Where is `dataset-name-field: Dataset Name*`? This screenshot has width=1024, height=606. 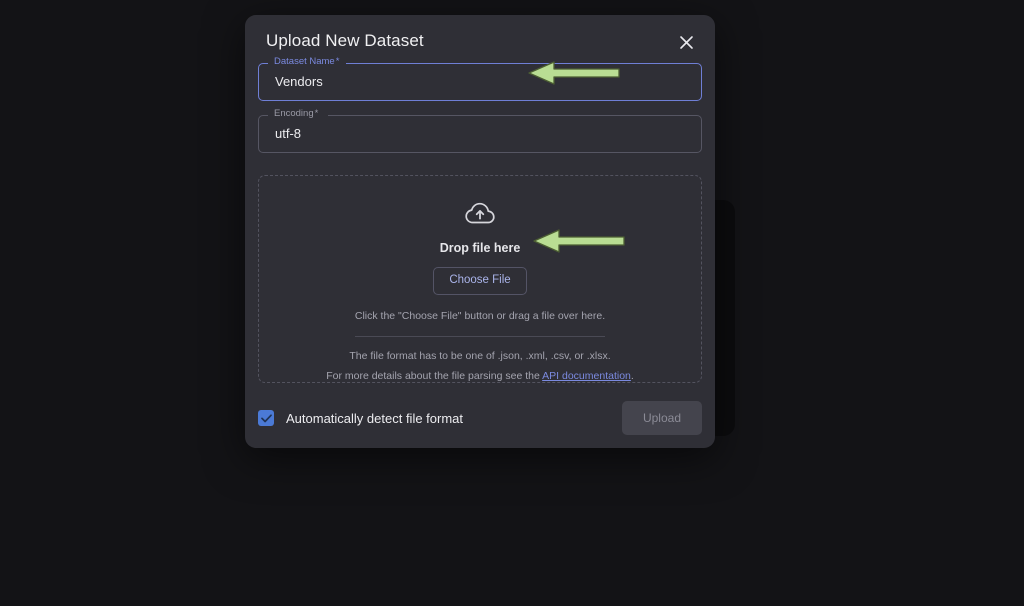
dataset-name-field: Dataset Name* is located at coordinates (480, 78).